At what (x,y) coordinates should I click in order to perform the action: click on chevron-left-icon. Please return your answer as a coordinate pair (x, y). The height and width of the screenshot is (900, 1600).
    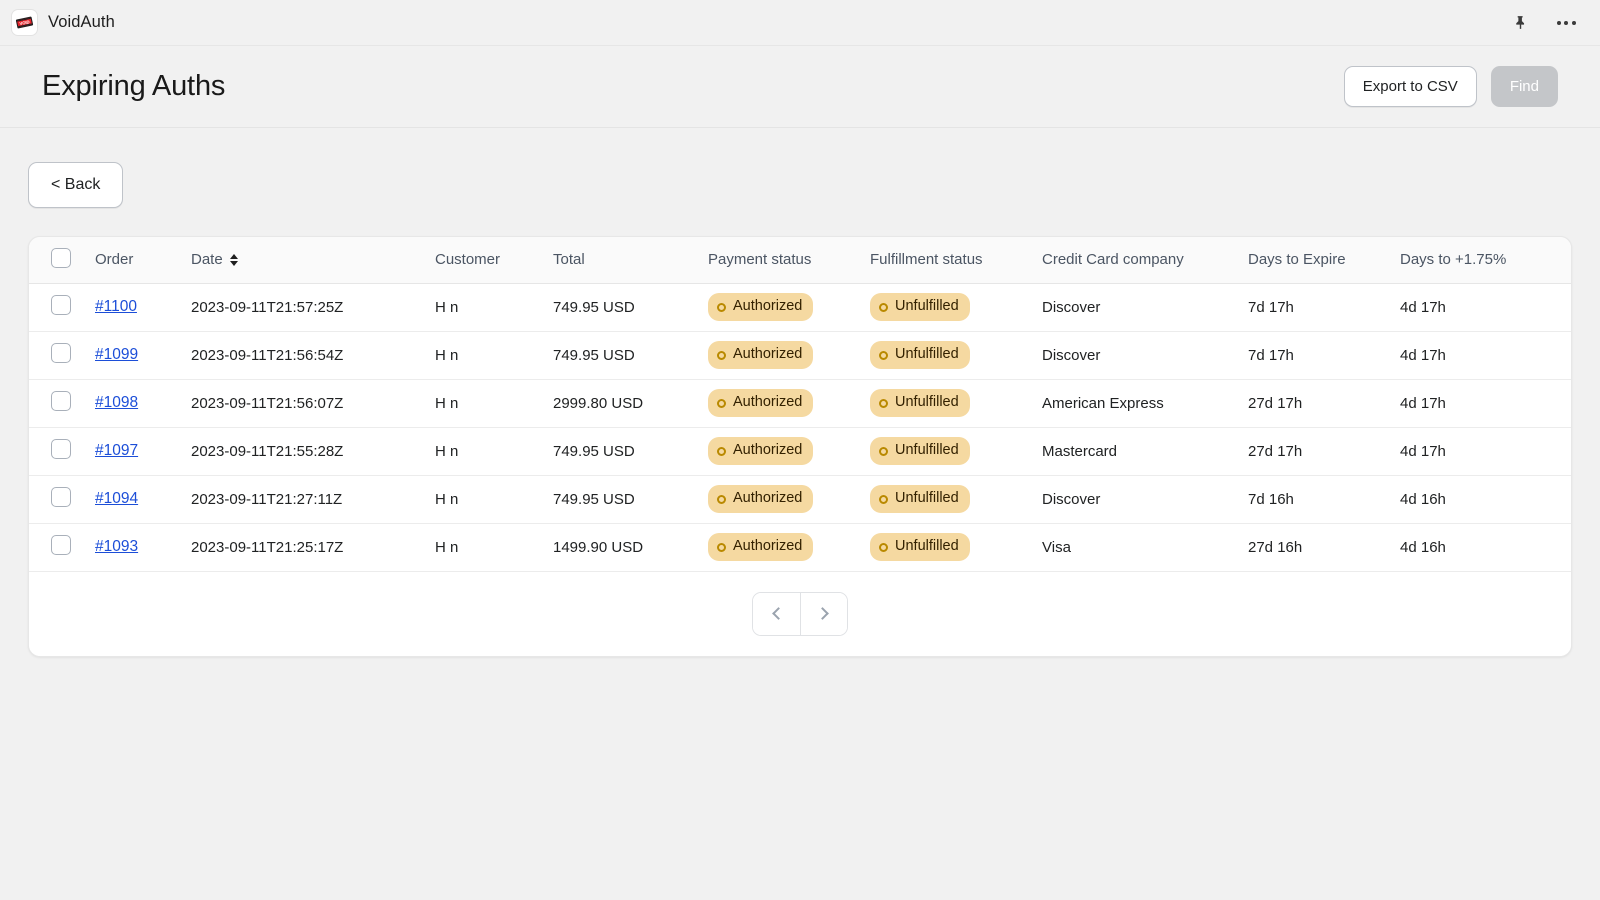
    Looking at the image, I should click on (778, 613).